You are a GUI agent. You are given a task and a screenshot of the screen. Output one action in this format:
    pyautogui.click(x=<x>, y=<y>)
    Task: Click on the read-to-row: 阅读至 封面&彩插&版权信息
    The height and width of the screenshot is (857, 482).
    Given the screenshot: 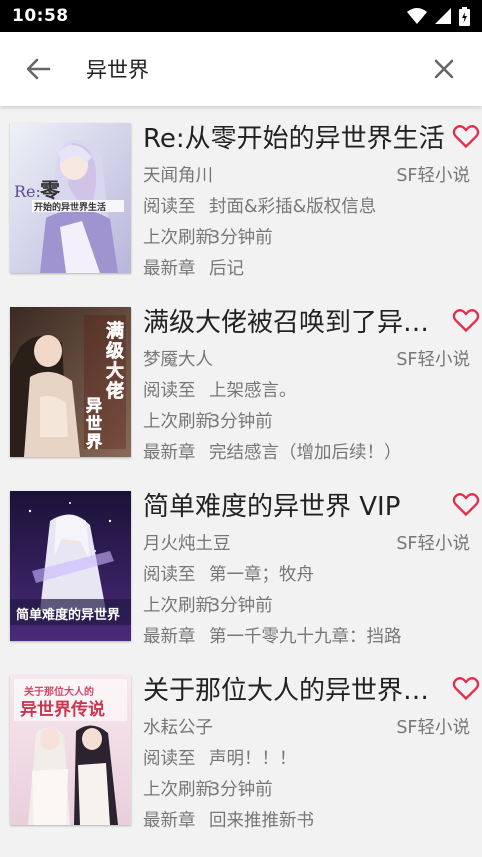 What is the action you would take?
    pyautogui.click(x=259, y=207)
    